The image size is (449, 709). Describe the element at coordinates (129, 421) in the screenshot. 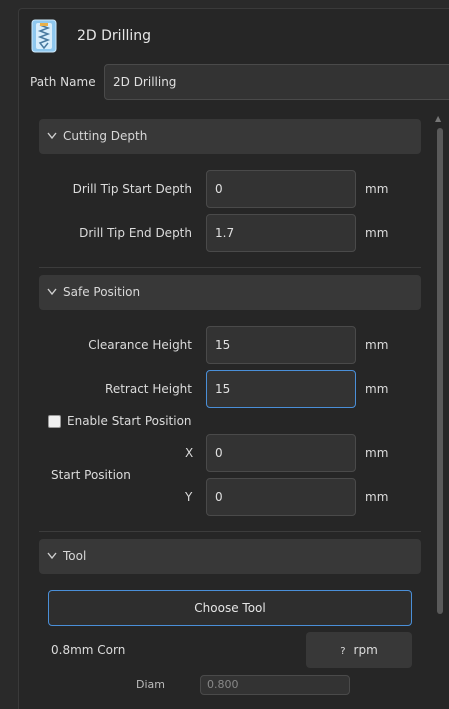

I see `enable-start-position-label: Enable Start Position` at that location.